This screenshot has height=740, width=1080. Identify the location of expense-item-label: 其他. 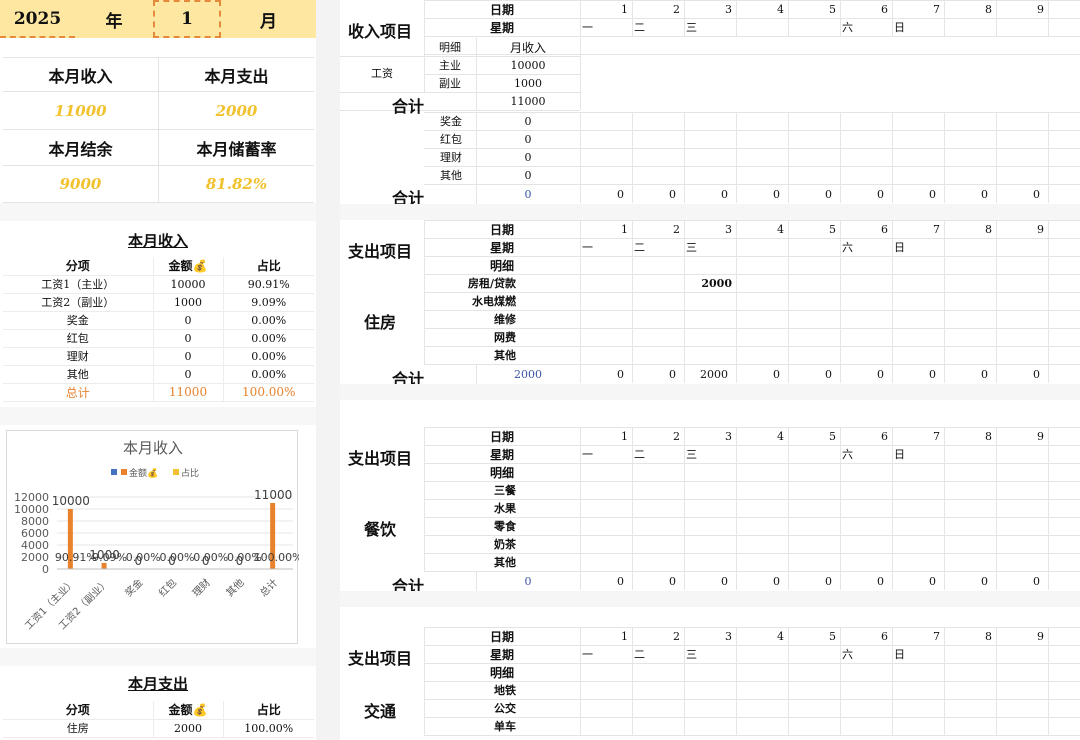
(505, 562).